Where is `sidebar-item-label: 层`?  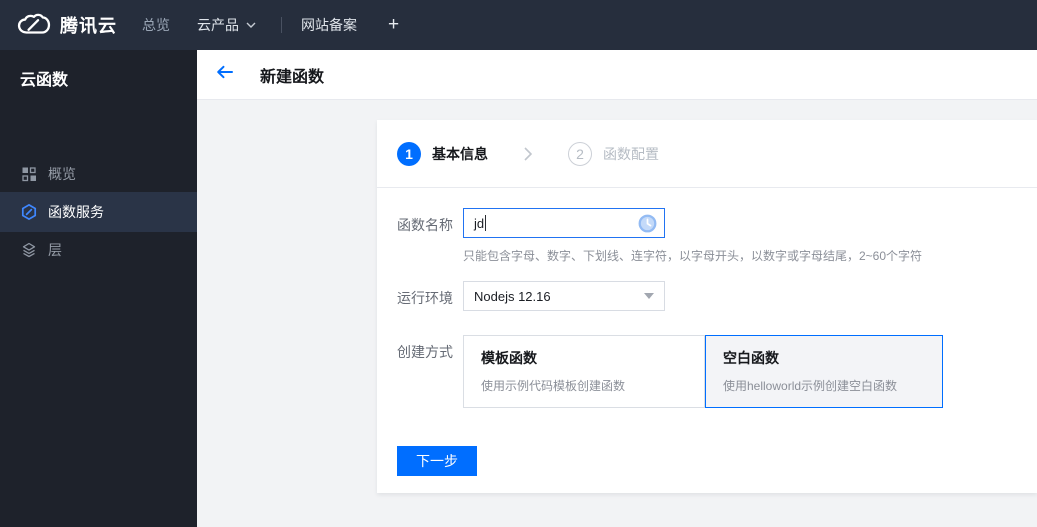 sidebar-item-label: 层 is located at coordinates (55, 250).